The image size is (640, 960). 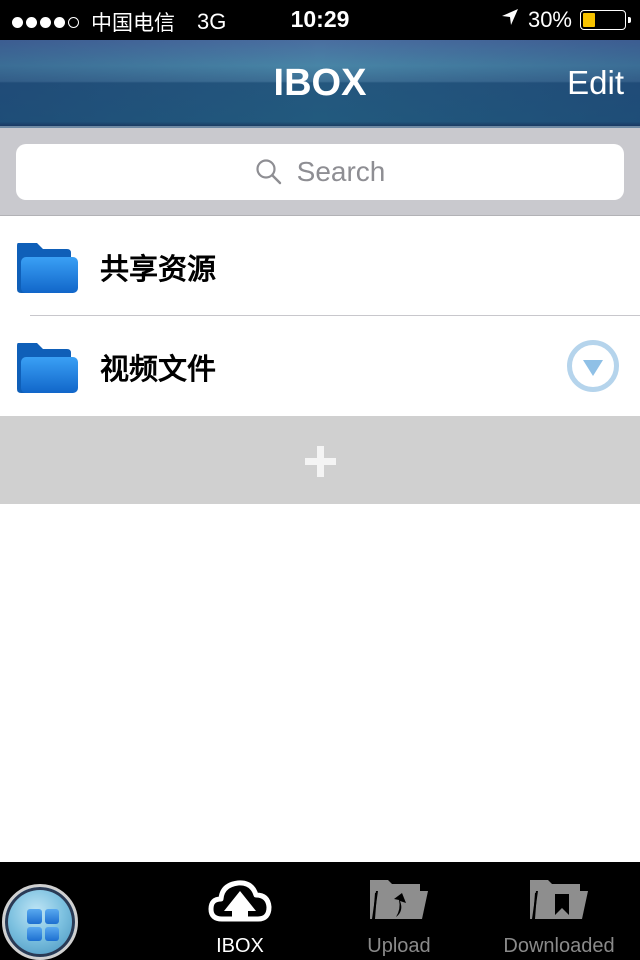 What do you see at coordinates (240, 946) in the screenshot?
I see `tab-label: IBOX` at bounding box center [240, 946].